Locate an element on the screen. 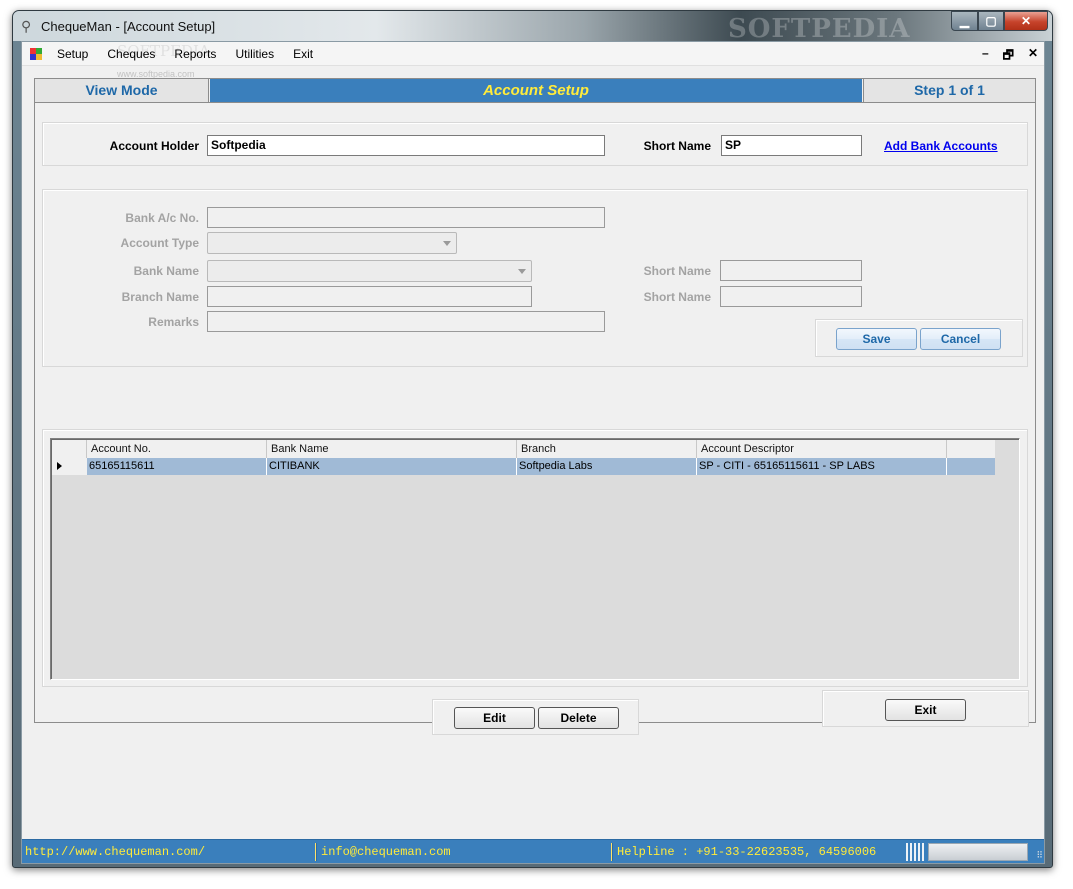 This screenshot has width=1073, height=889. minimize-button: ▁ is located at coordinates (964, 21).